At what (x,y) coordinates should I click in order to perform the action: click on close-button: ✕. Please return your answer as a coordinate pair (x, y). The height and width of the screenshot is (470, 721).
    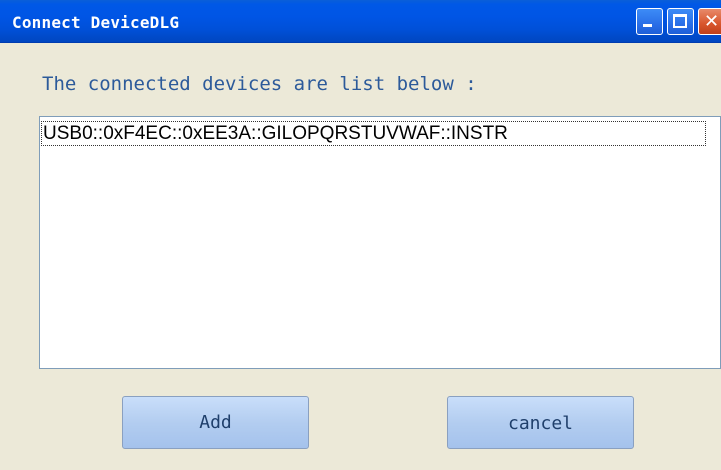
    Looking at the image, I should click on (709, 21).